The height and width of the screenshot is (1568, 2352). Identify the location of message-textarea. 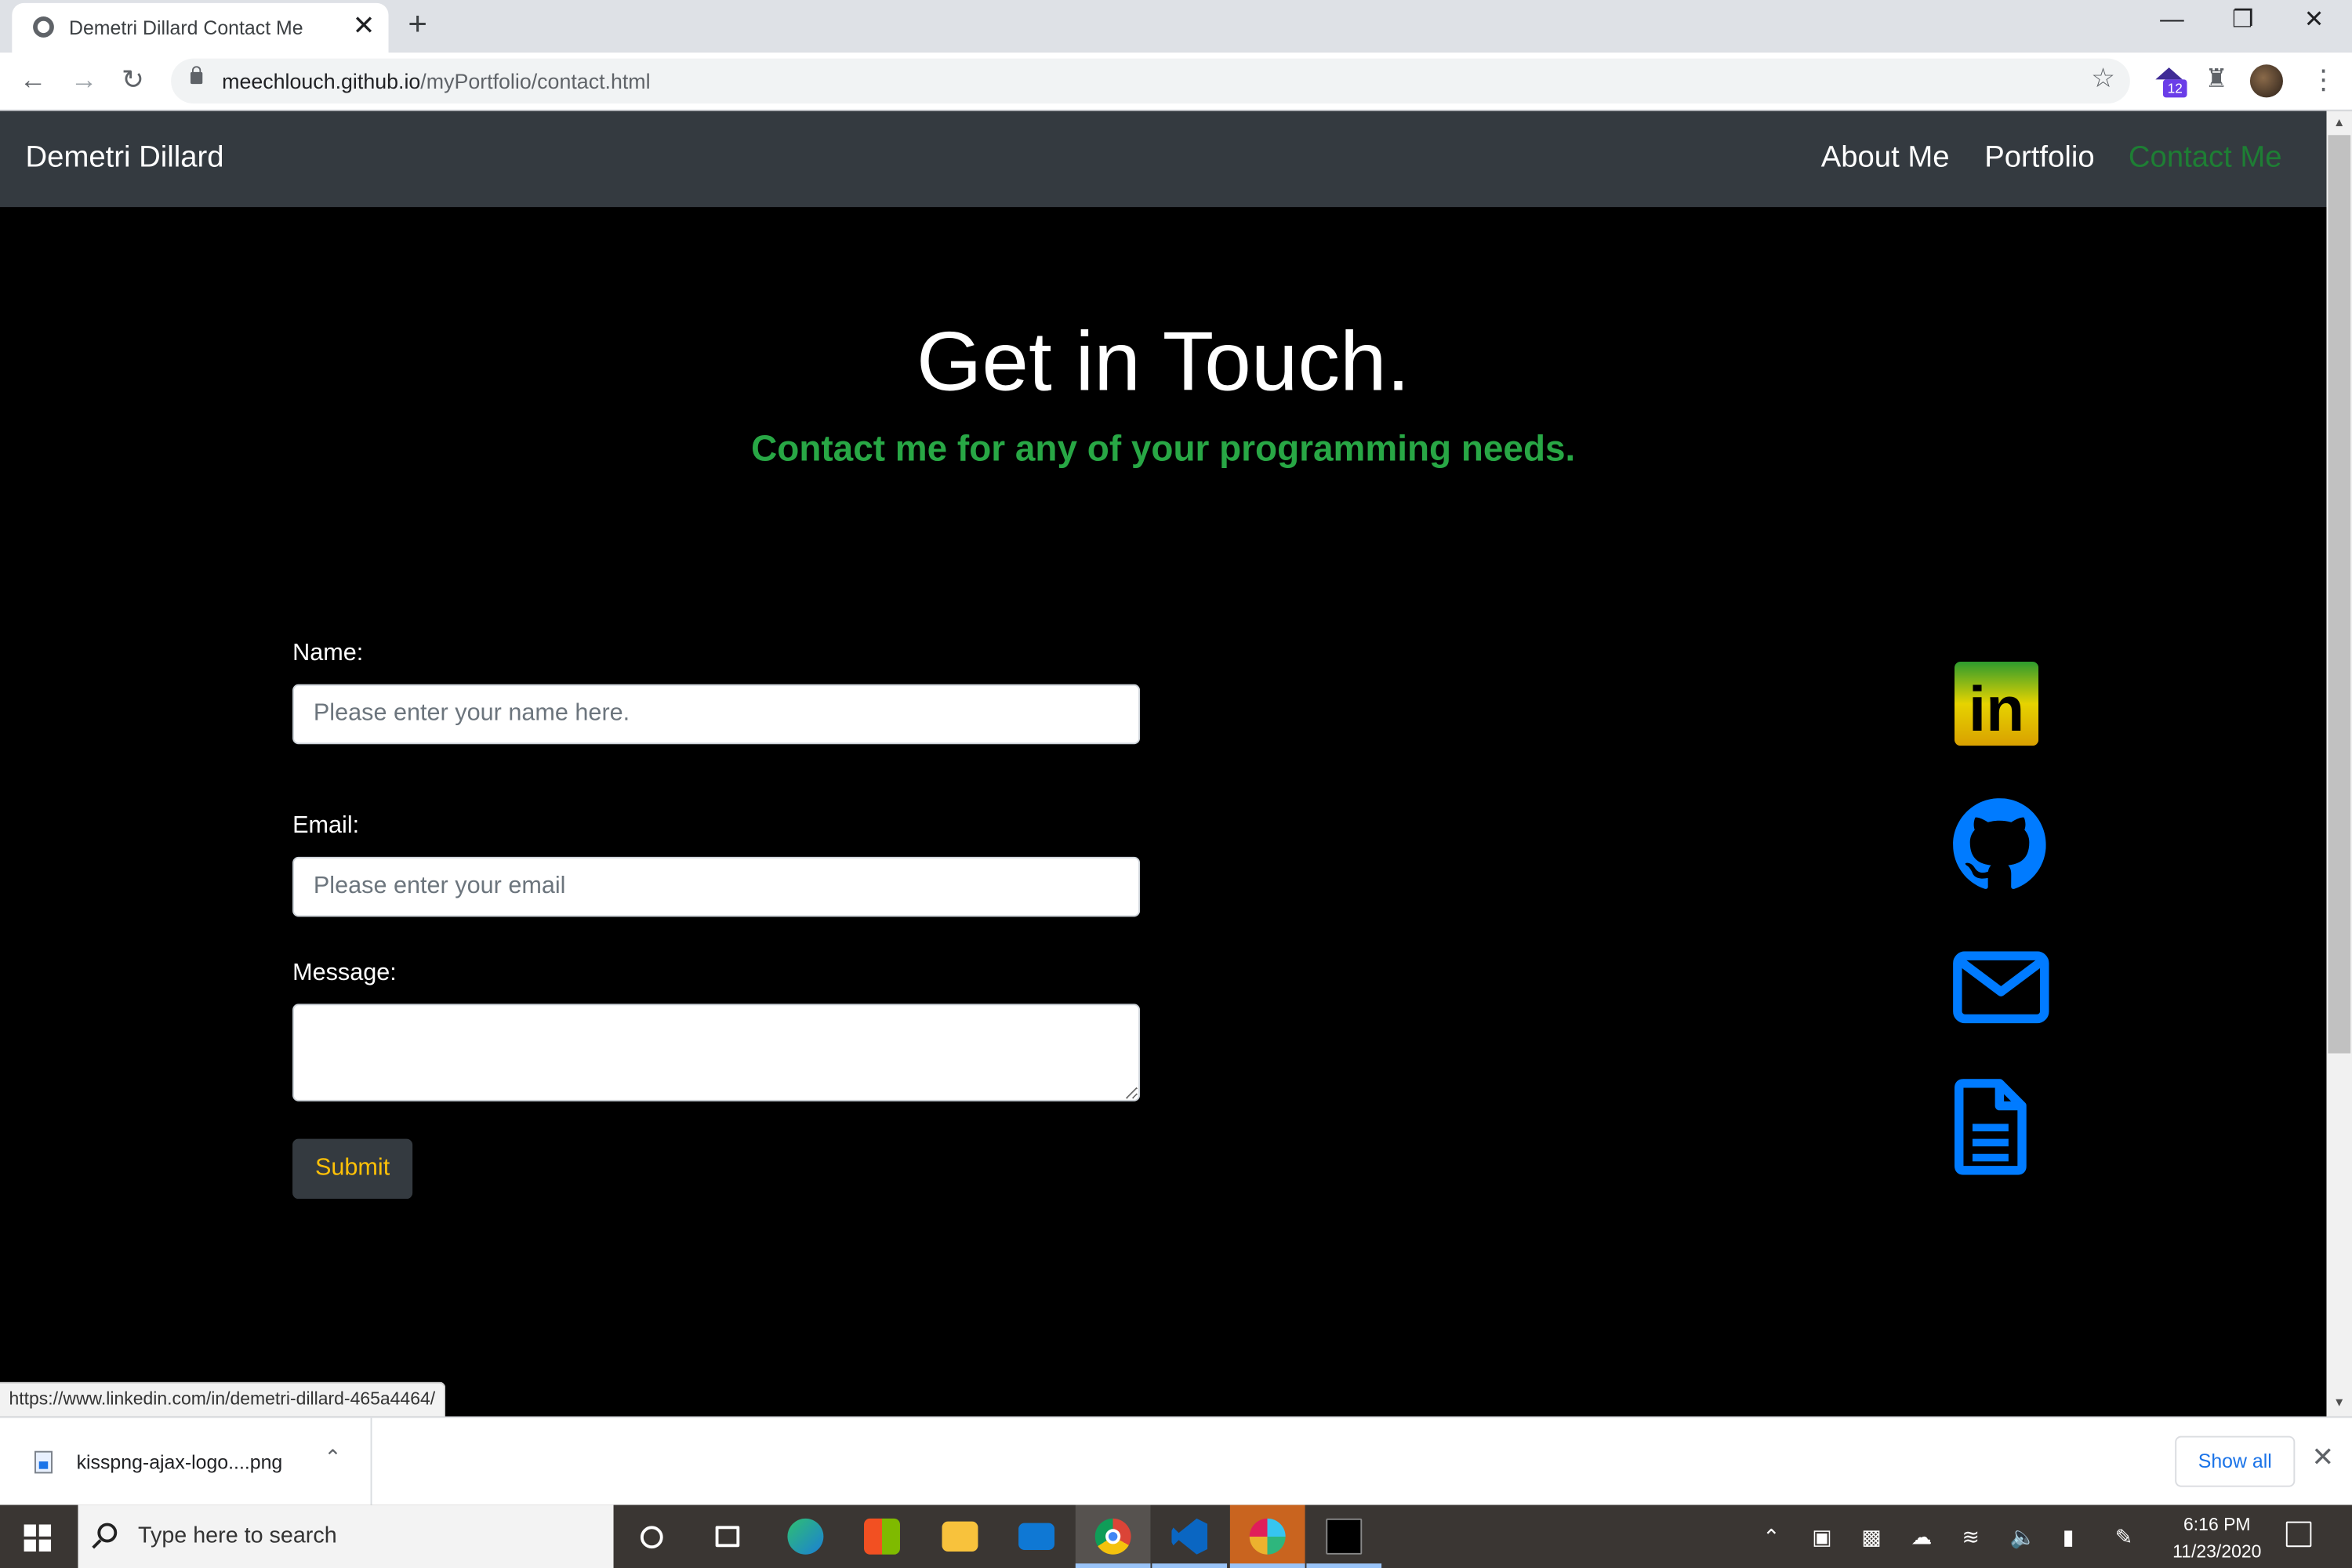
(716, 1053).